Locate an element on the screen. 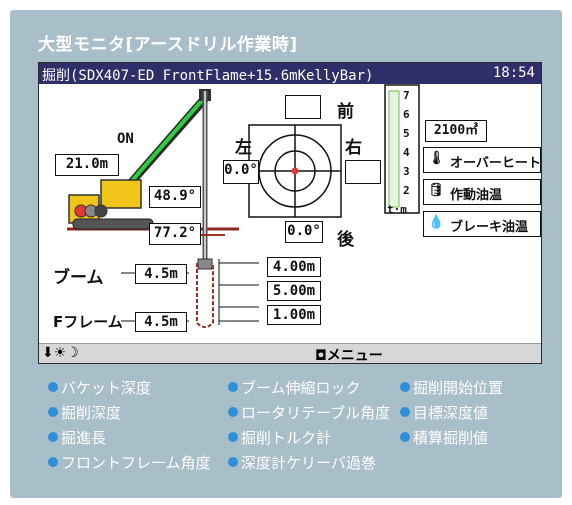  brake-oil-indicator: 💧 ブレーキ油温 is located at coordinates (482, 224).